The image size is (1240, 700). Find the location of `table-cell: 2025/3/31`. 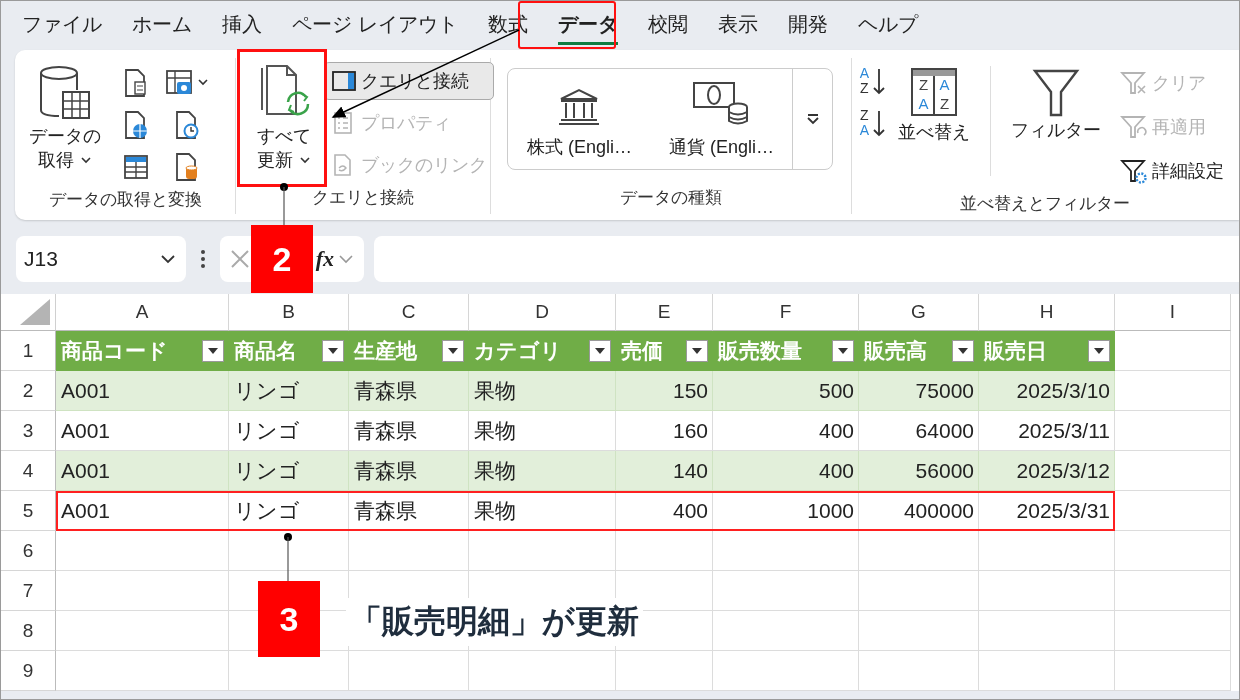

table-cell: 2025/3/31 is located at coordinates (1047, 511).